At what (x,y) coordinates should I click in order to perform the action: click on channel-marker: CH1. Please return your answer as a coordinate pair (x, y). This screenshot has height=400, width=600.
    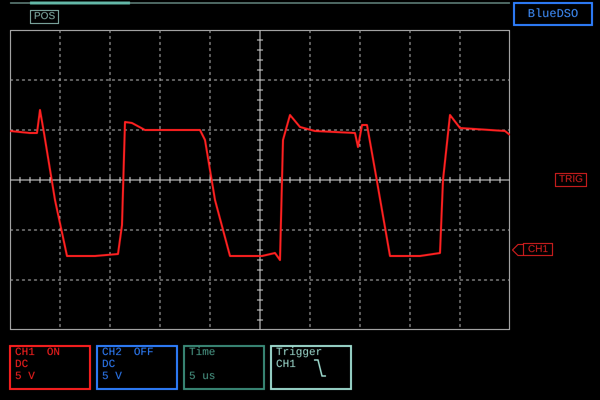
    Looking at the image, I should click on (538, 249).